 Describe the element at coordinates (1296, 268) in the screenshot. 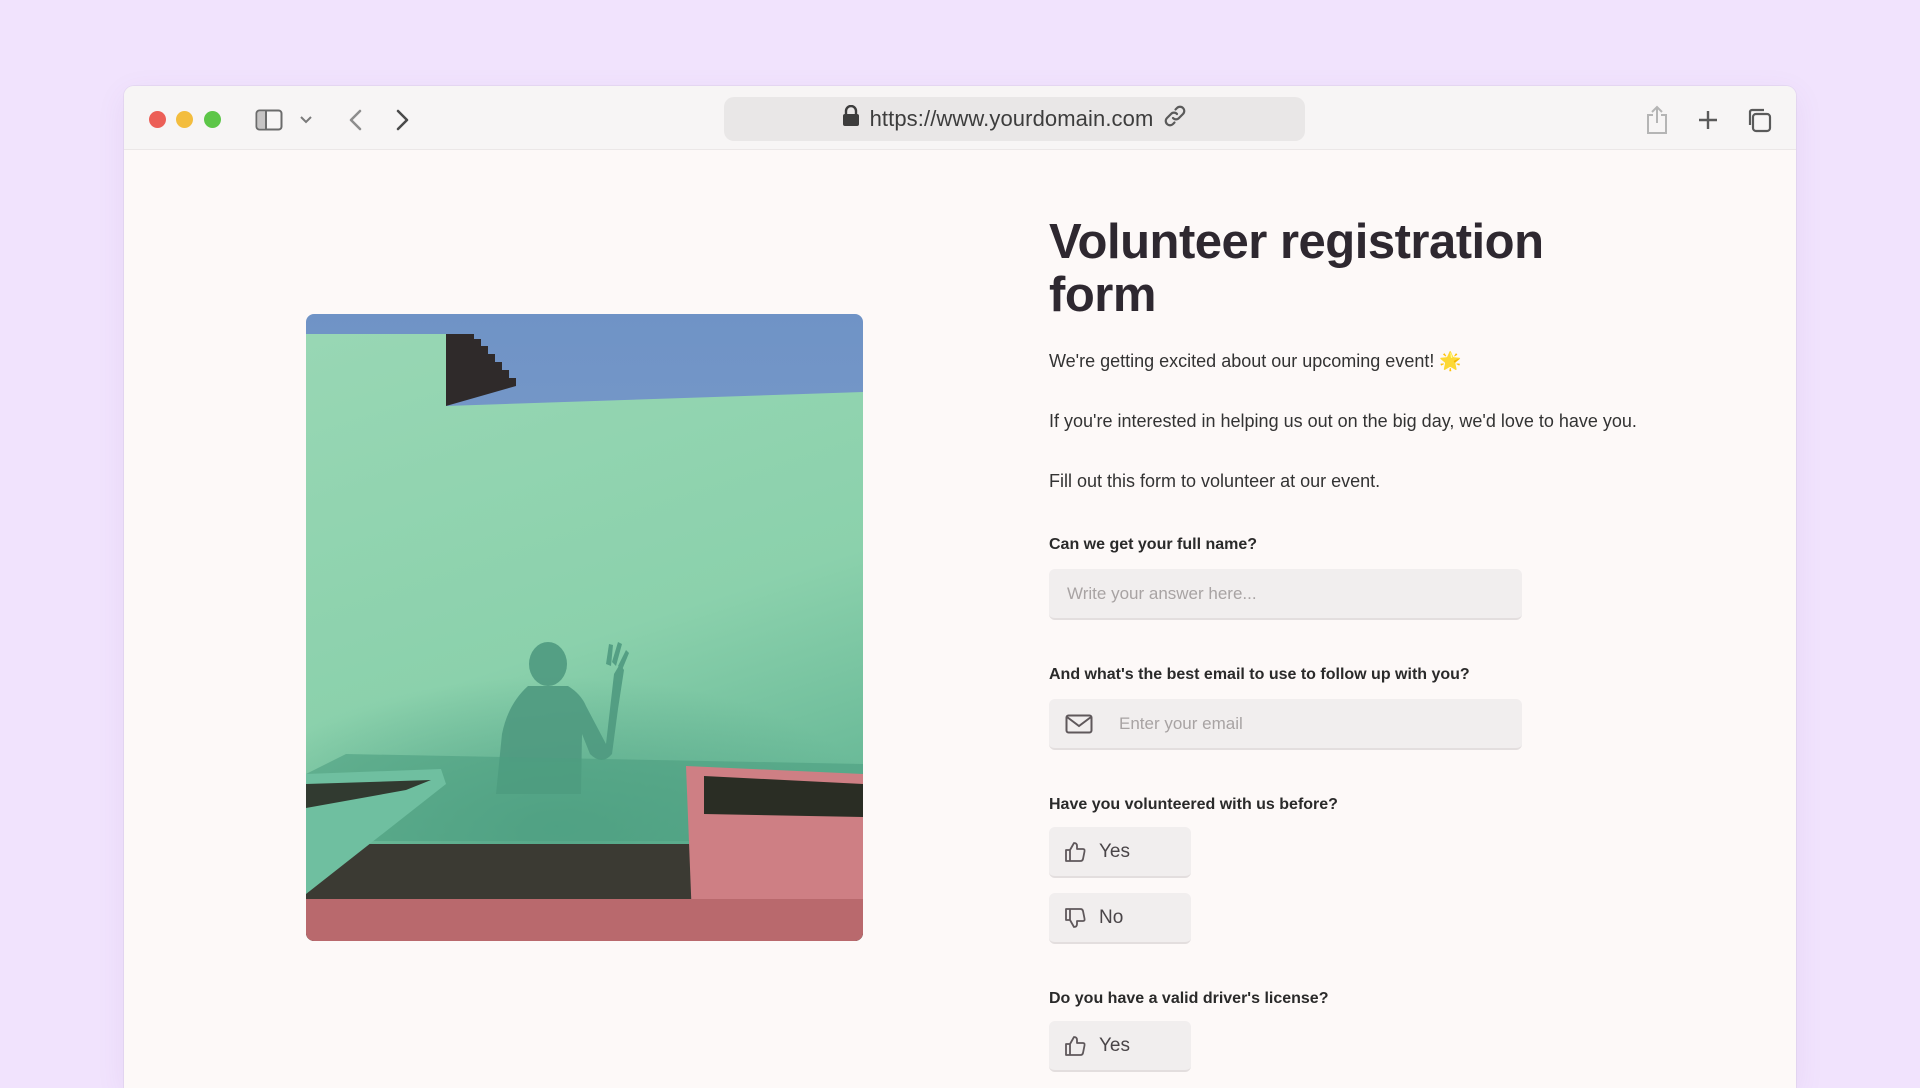

I see `page-title: Volunteer registration form` at that location.